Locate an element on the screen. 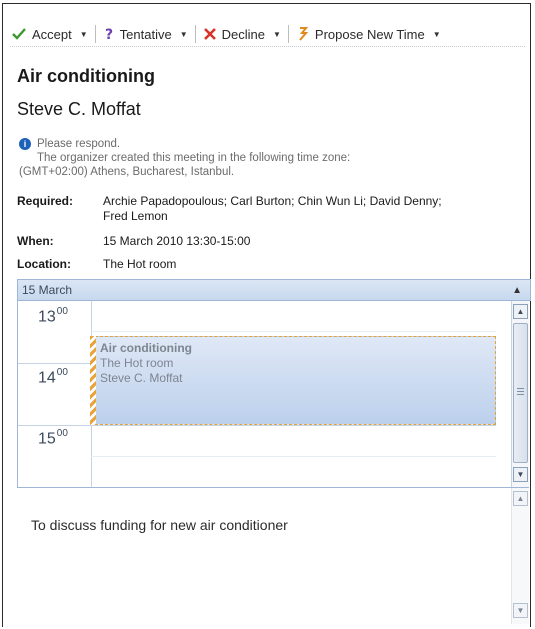 The image size is (535, 629). grip-icon is located at coordinates (520, 392).